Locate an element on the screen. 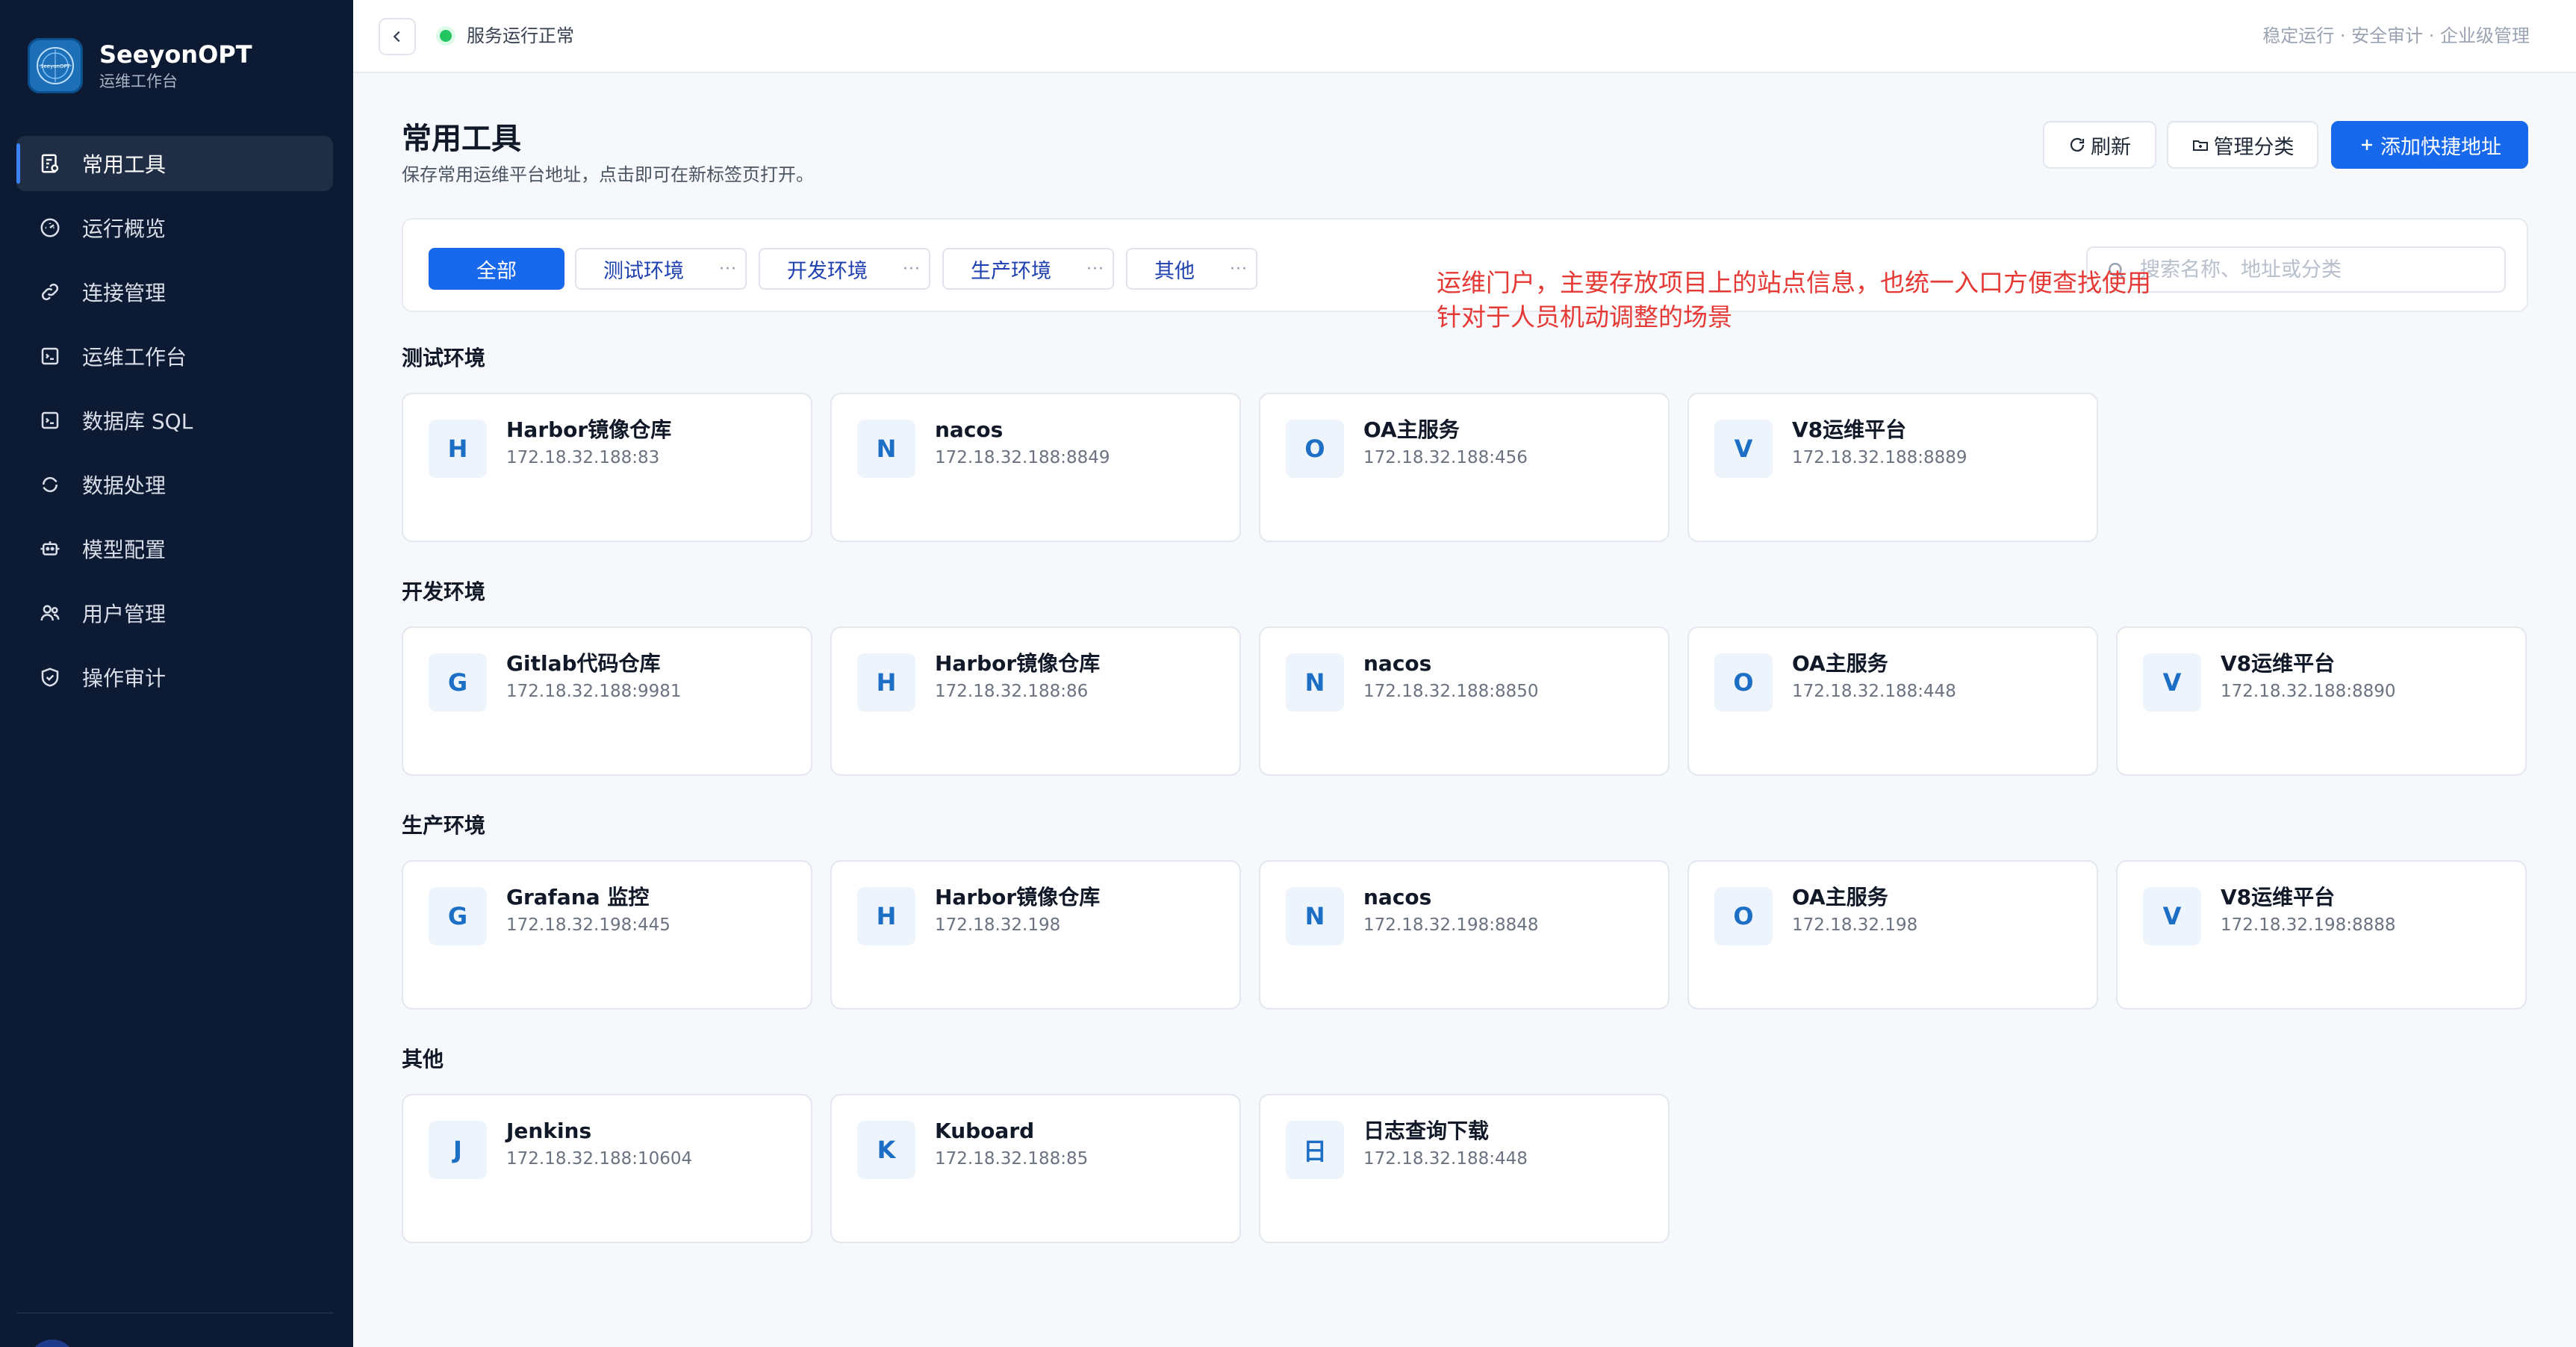 This screenshot has height=1347, width=2576. tagline: 稳定运行 · 安全审计 · 企业级管理 is located at coordinates (2396, 35).